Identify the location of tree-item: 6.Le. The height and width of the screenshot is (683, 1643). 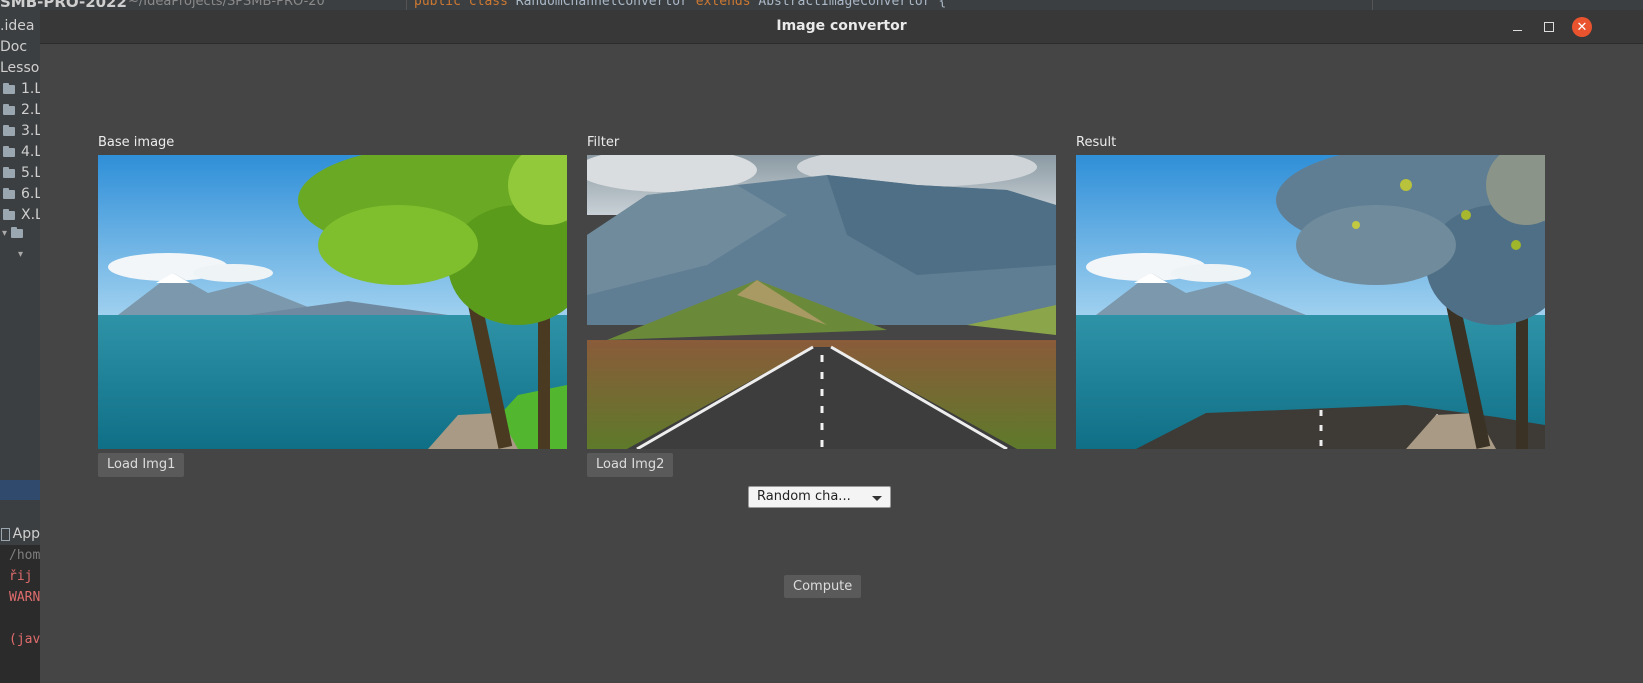
(21, 194).